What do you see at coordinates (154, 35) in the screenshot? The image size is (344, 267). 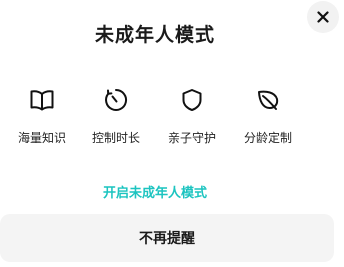 I see `dialog-title: 未成年人模式` at bounding box center [154, 35].